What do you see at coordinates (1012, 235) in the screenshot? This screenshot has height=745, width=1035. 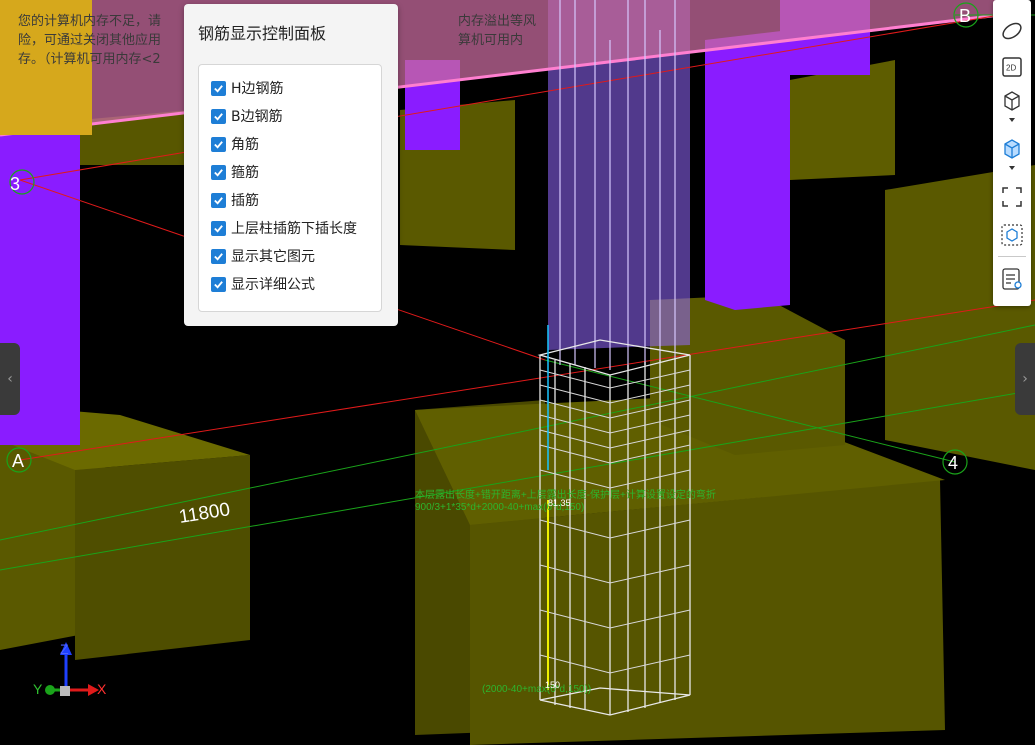 I see `section-box-icon` at bounding box center [1012, 235].